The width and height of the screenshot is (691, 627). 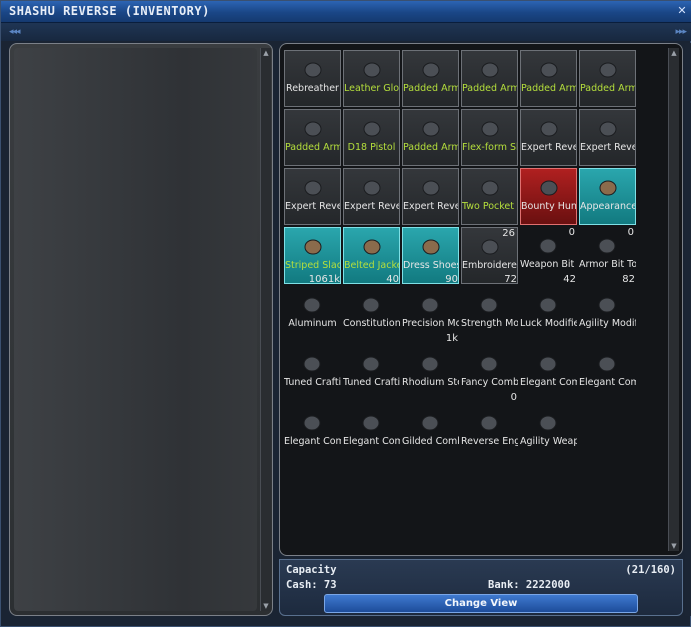 What do you see at coordinates (607, 314) in the screenshot?
I see `inventory-slot: Agility Modifier Bit` at bounding box center [607, 314].